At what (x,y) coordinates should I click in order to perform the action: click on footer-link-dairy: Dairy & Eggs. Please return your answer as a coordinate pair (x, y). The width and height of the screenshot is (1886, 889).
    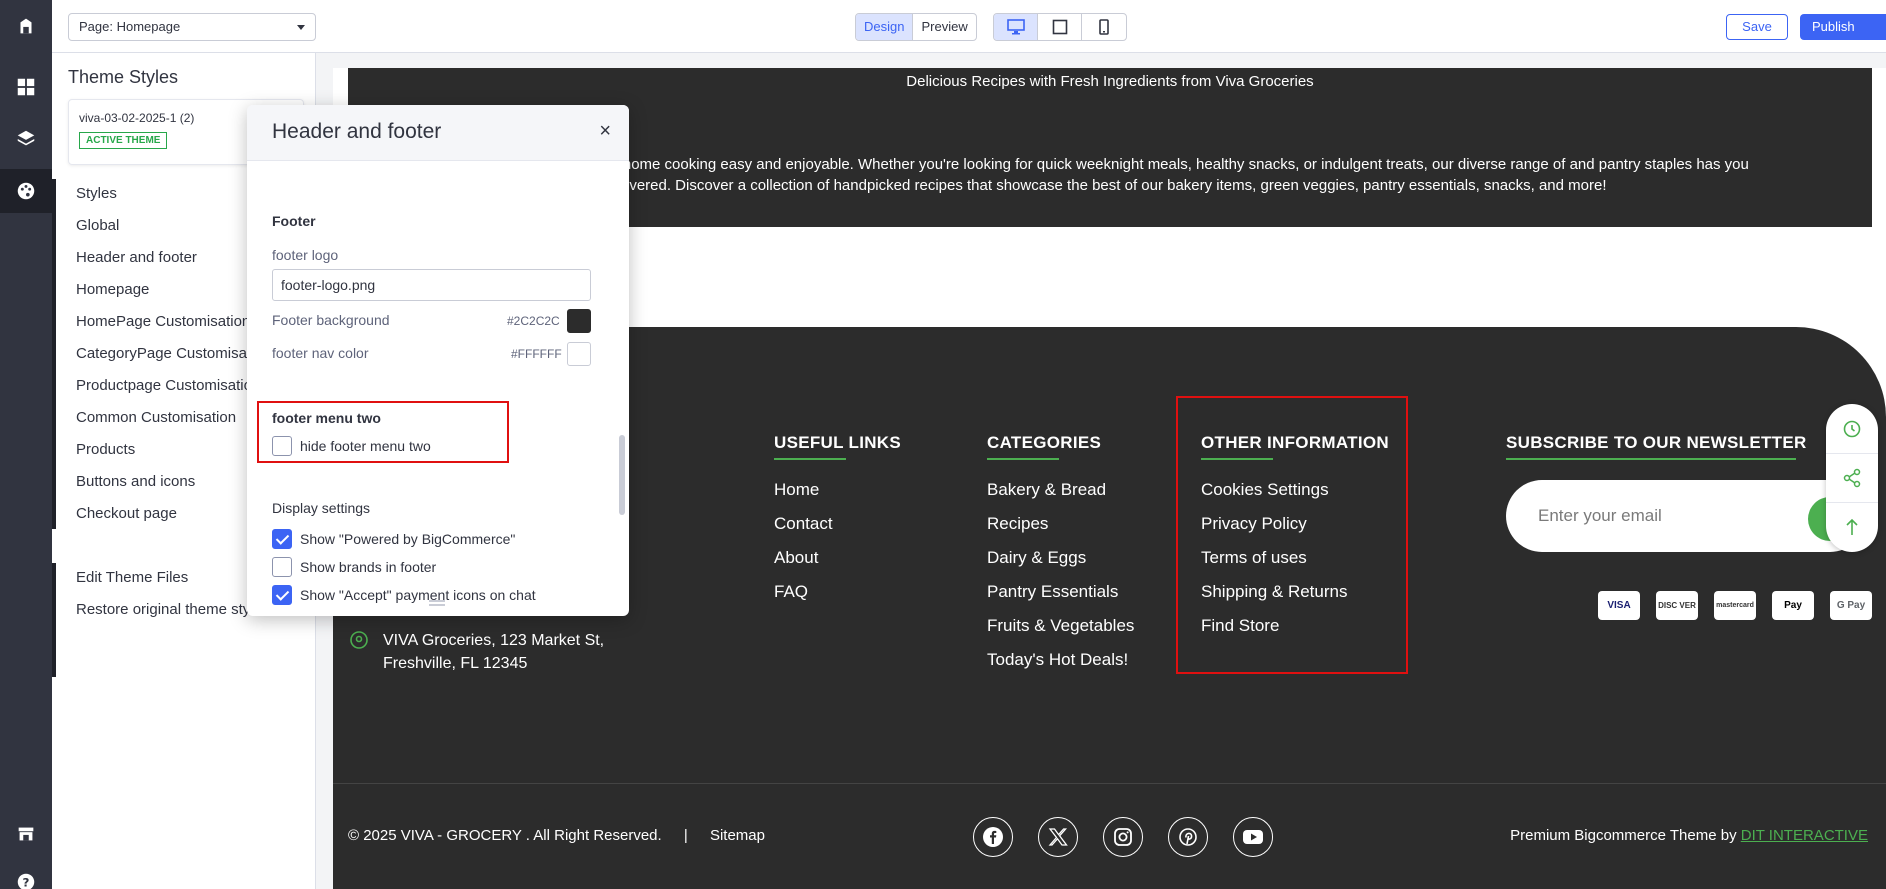
    Looking at the image, I should click on (1036, 558).